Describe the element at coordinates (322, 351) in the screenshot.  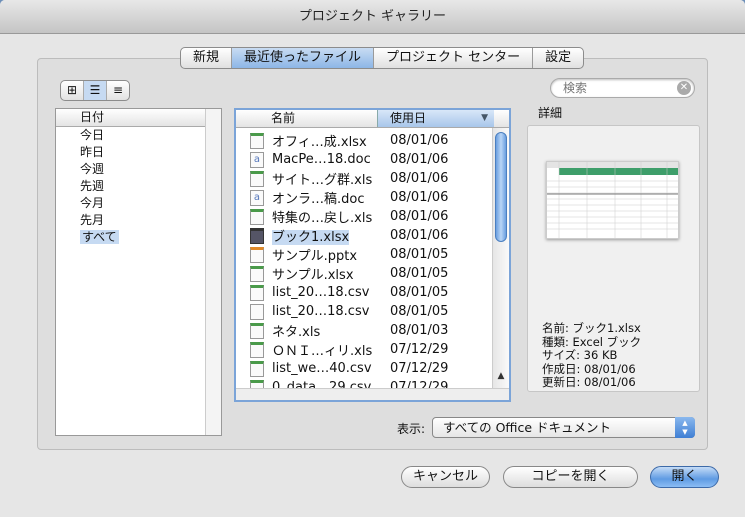
I see `file-name: ＯＮＩ…ィリ.xls` at that location.